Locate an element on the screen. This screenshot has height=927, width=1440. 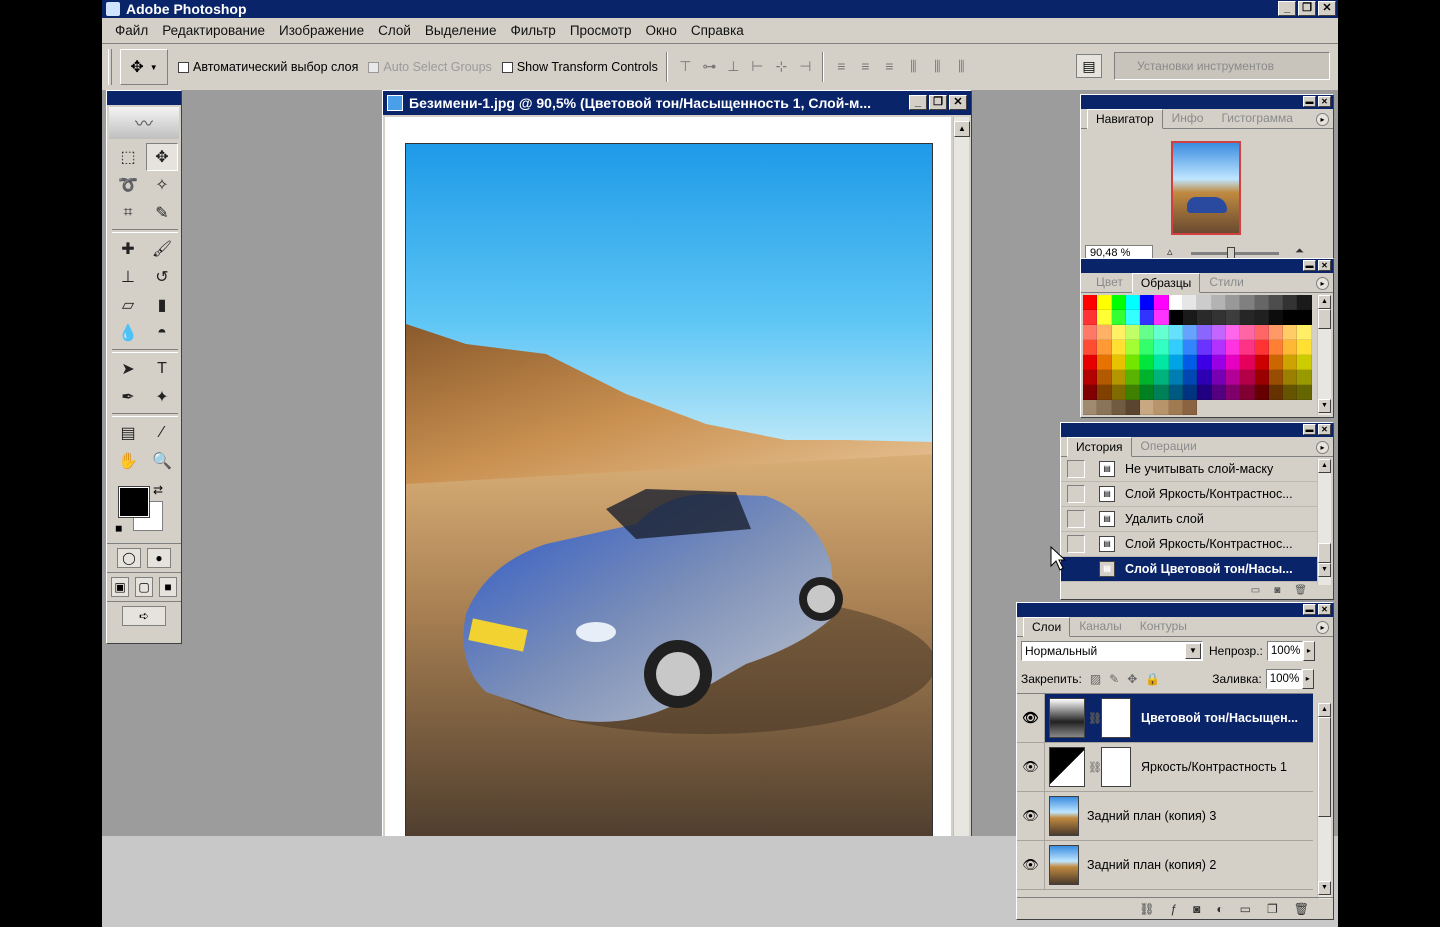
distribute-bottom-icon: ≡ is located at coordinates (889, 67).